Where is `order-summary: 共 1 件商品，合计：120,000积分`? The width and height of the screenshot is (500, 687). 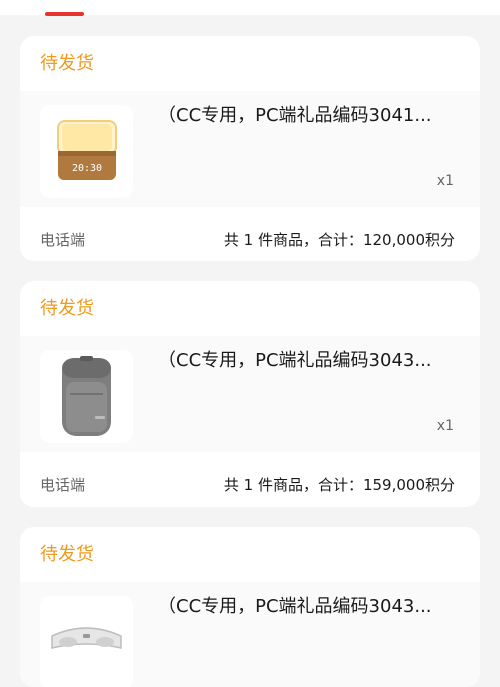 order-summary: 共 1 件商品，合计：120,000积分 is located at coordinates (339, 240).